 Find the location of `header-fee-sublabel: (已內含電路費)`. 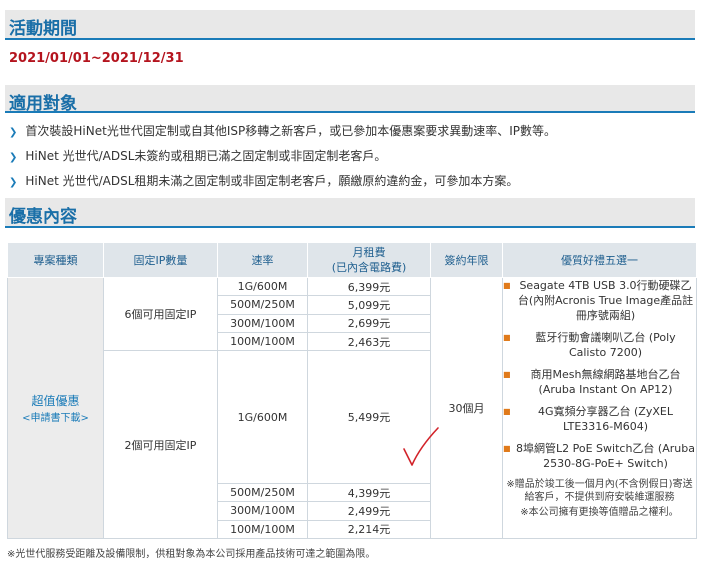

header-fee-sublabel: (已內含電路費) is located at coordinates (369, 267).